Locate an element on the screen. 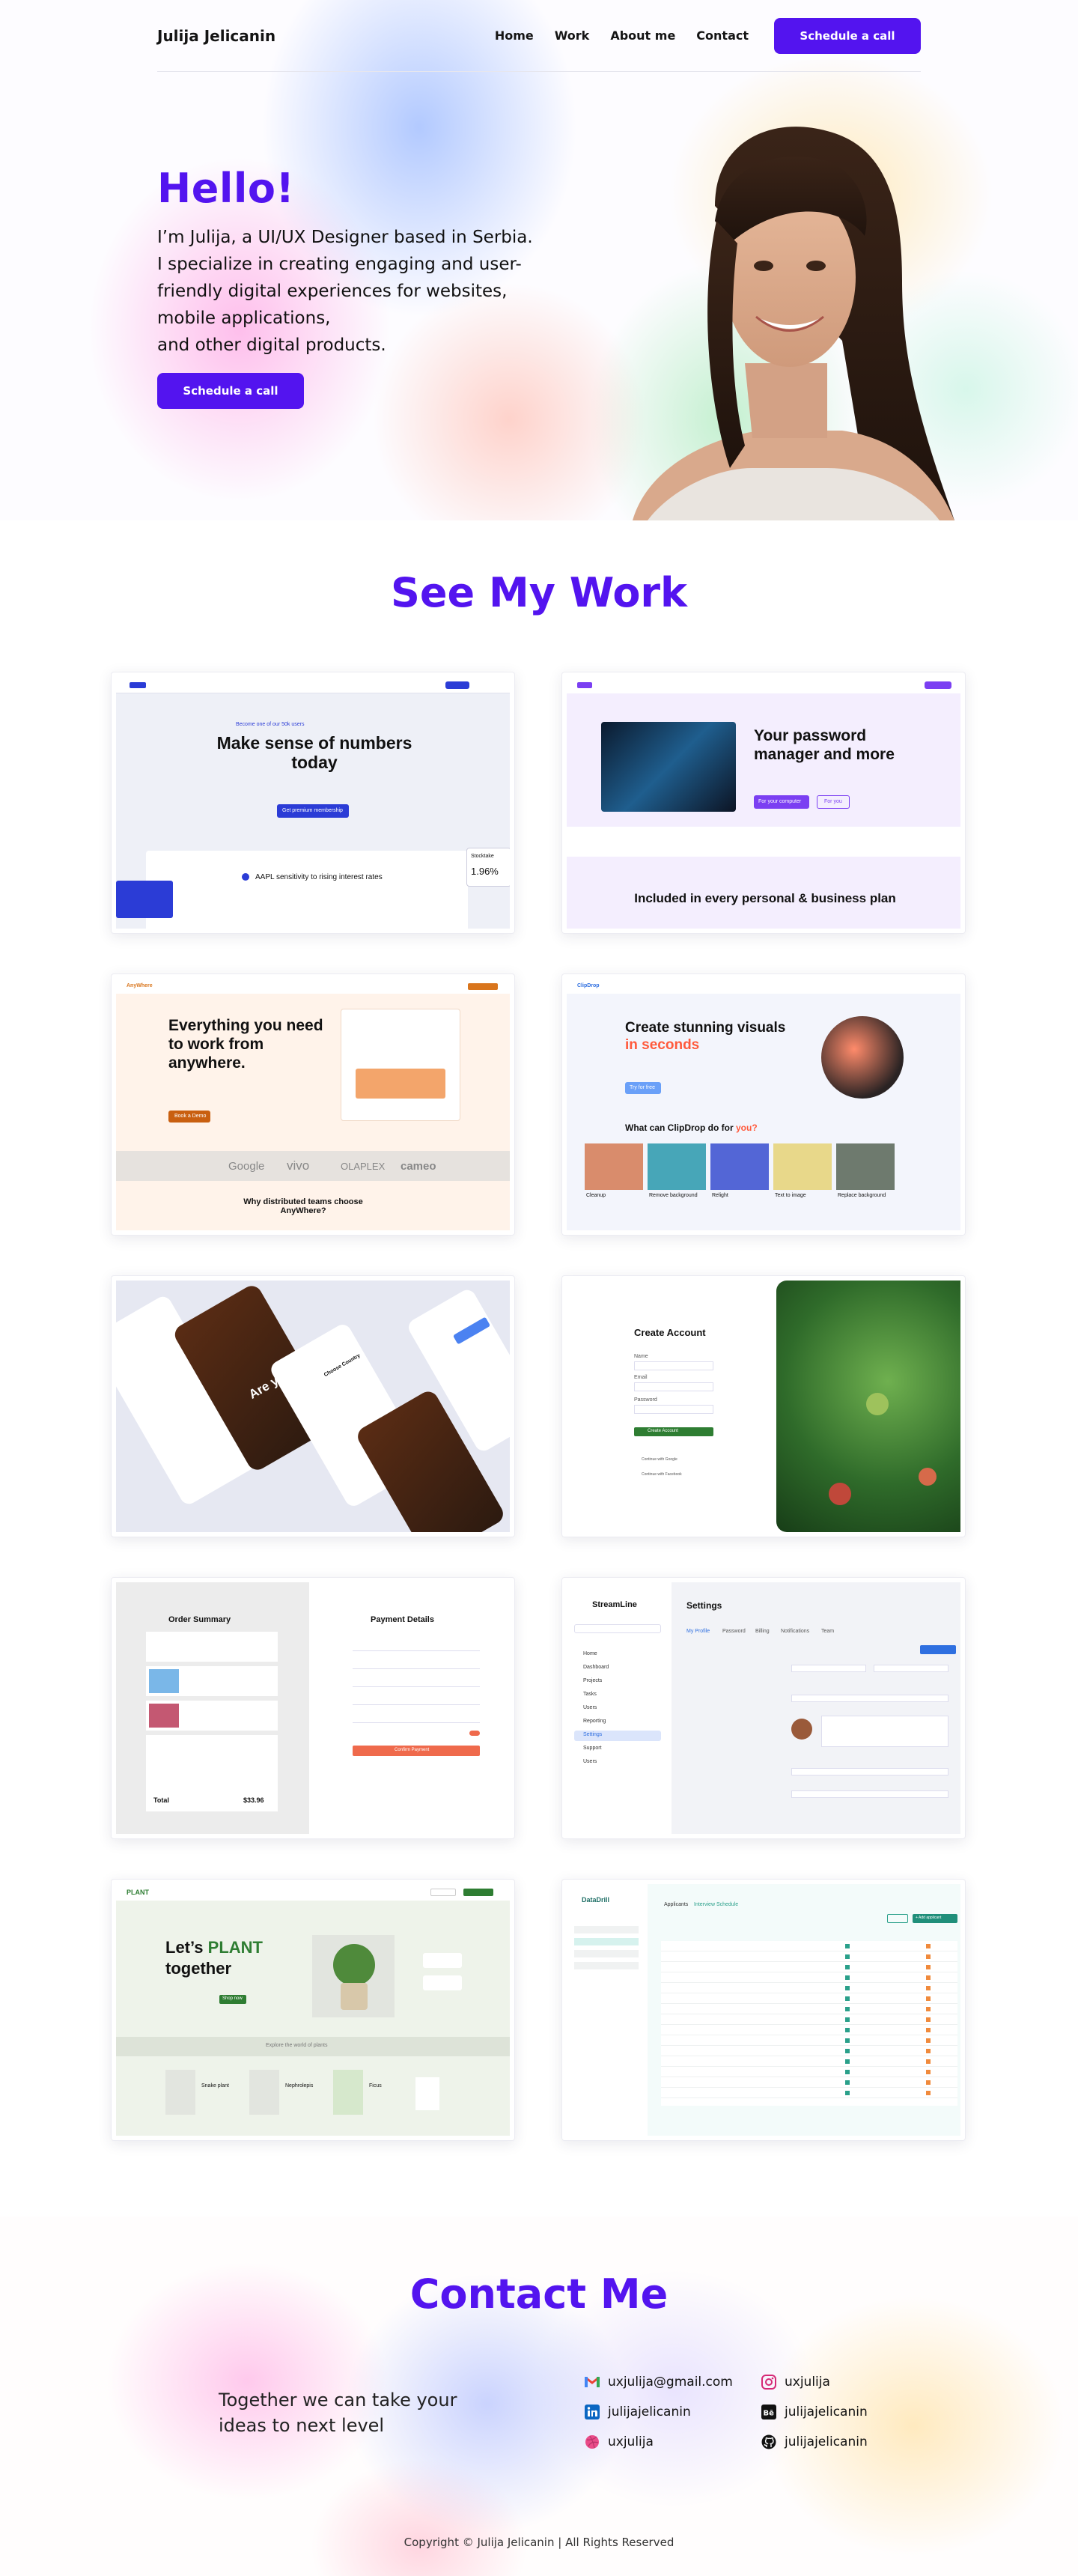  create-account-facebook: Continue with Facebook is located at coordinates (662, 1474).